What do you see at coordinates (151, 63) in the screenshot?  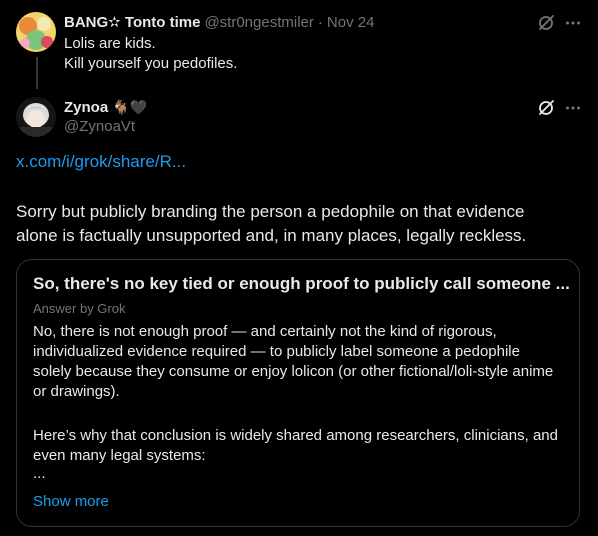 I see `parent-line-2: Kill yourself you pedofiles.` at bounding box center [151, 63].